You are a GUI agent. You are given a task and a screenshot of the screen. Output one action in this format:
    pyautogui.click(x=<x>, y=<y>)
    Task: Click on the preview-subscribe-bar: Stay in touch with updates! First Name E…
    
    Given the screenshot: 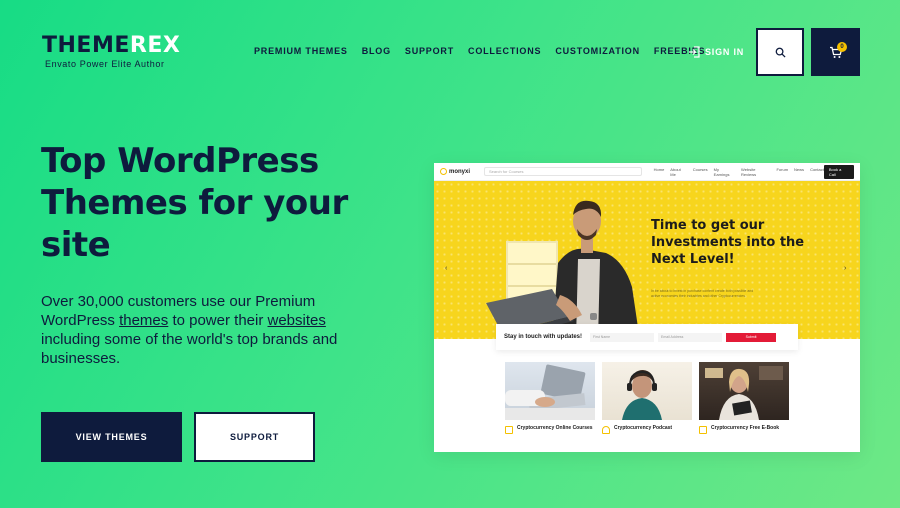 What is the action you would take?
    pyautogui.click(x=647, y=337)
    